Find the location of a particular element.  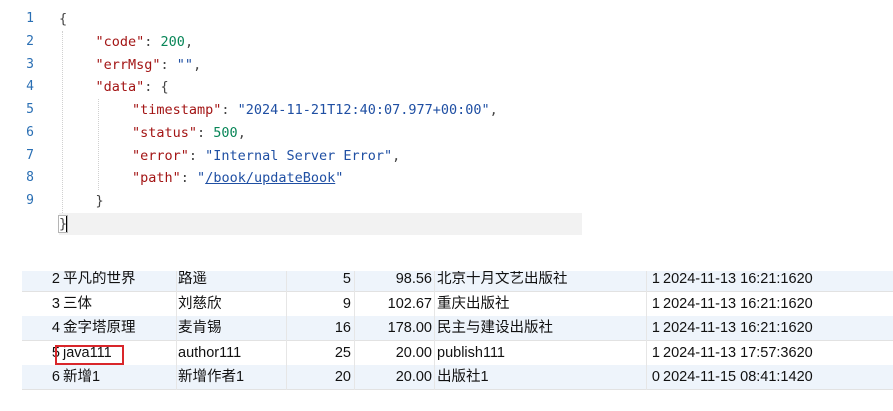

code-line: { is located at coordinates (63, 19).